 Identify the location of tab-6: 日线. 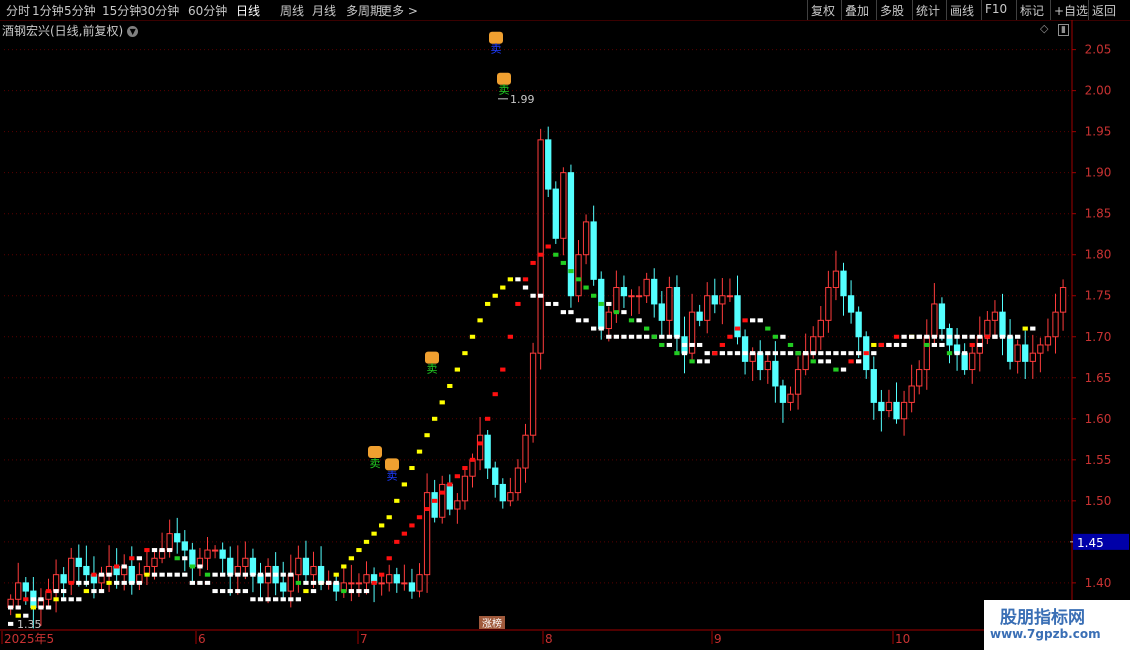
(248, 10).